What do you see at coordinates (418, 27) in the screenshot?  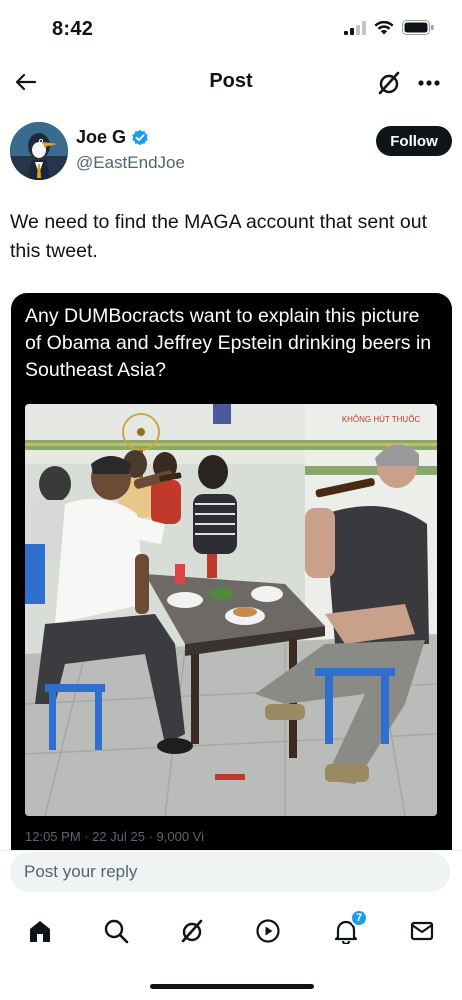 I see `battery-icon` at bounding box center [418, 27].